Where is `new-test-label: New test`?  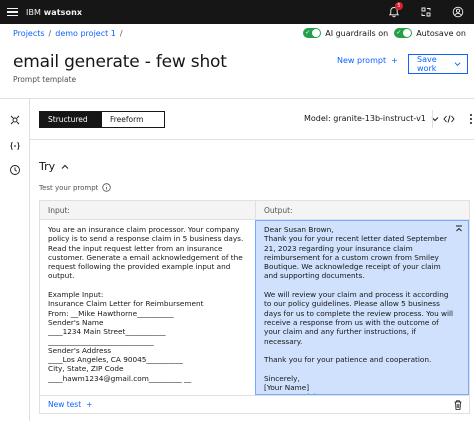 new-test-label: New test is located at coordinates (65, 404).